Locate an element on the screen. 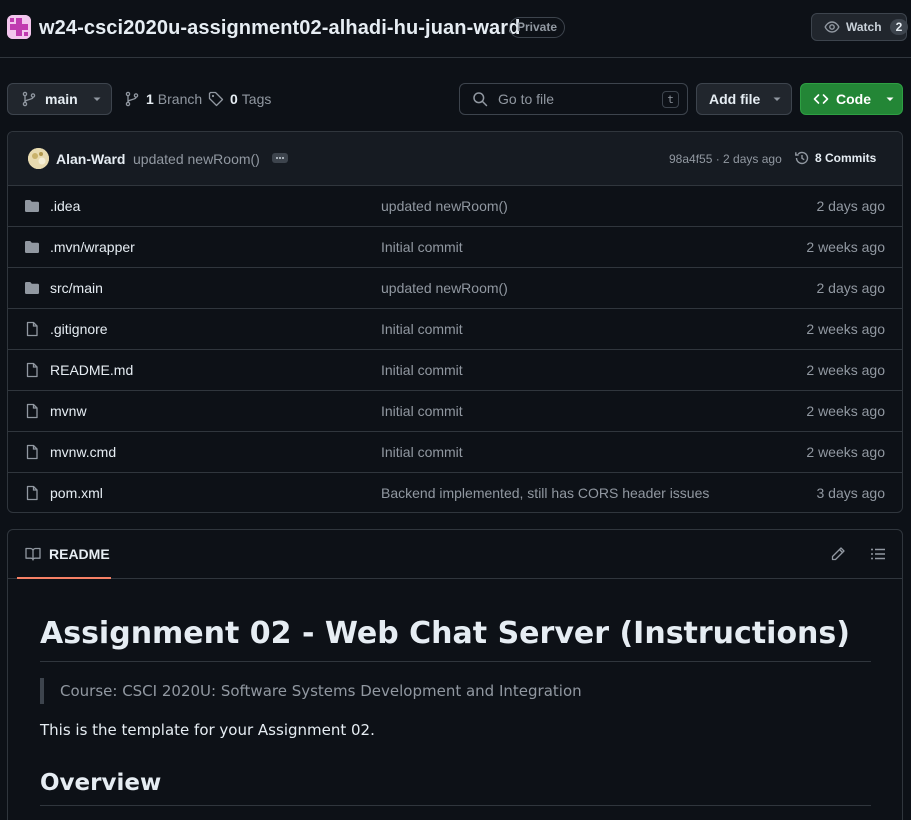 Image resolution: width=911 pixels, height=820 pixels. add-file-label: Add file is located at coordinates (735, 99).